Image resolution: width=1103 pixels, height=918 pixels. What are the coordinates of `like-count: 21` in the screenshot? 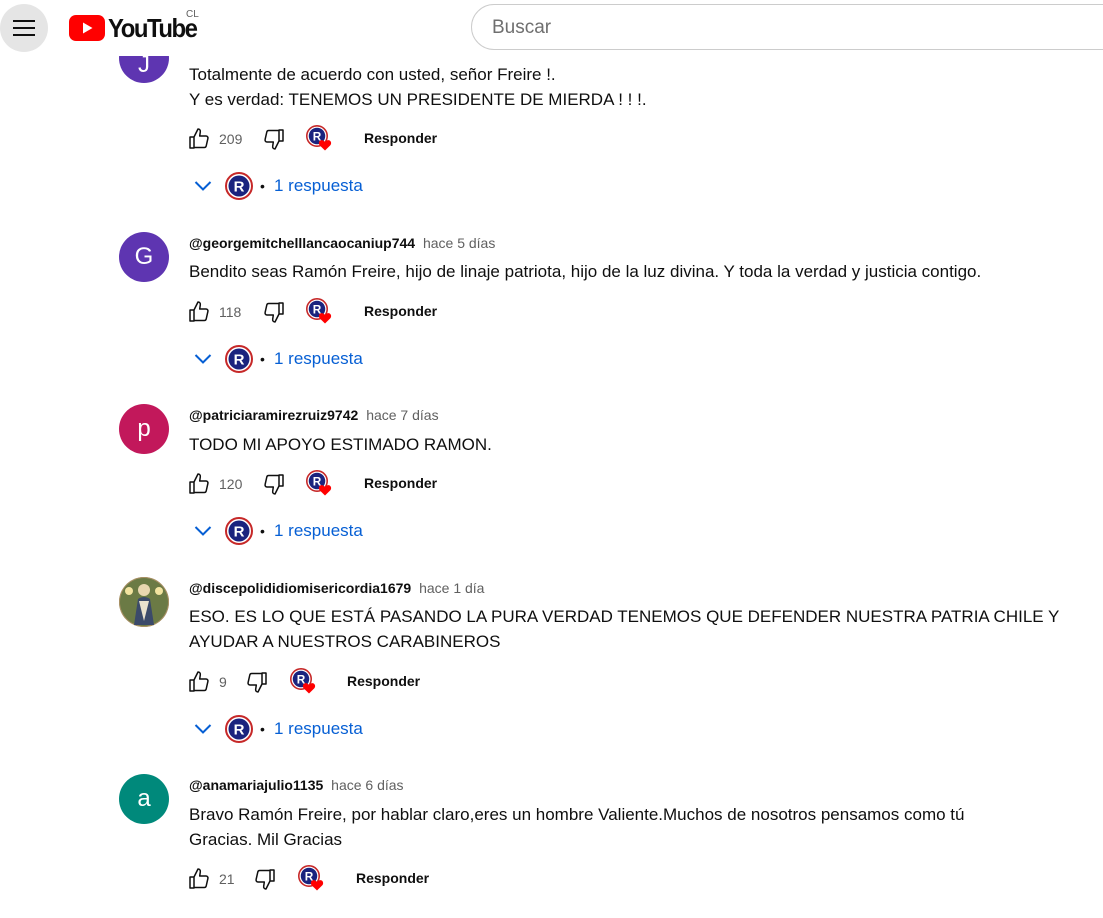 It's located at (227, 879).